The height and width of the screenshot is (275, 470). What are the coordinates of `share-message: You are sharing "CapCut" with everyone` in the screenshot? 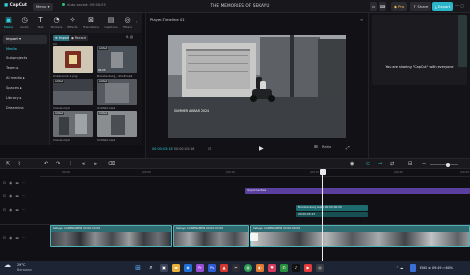 It's located at (419, 67).